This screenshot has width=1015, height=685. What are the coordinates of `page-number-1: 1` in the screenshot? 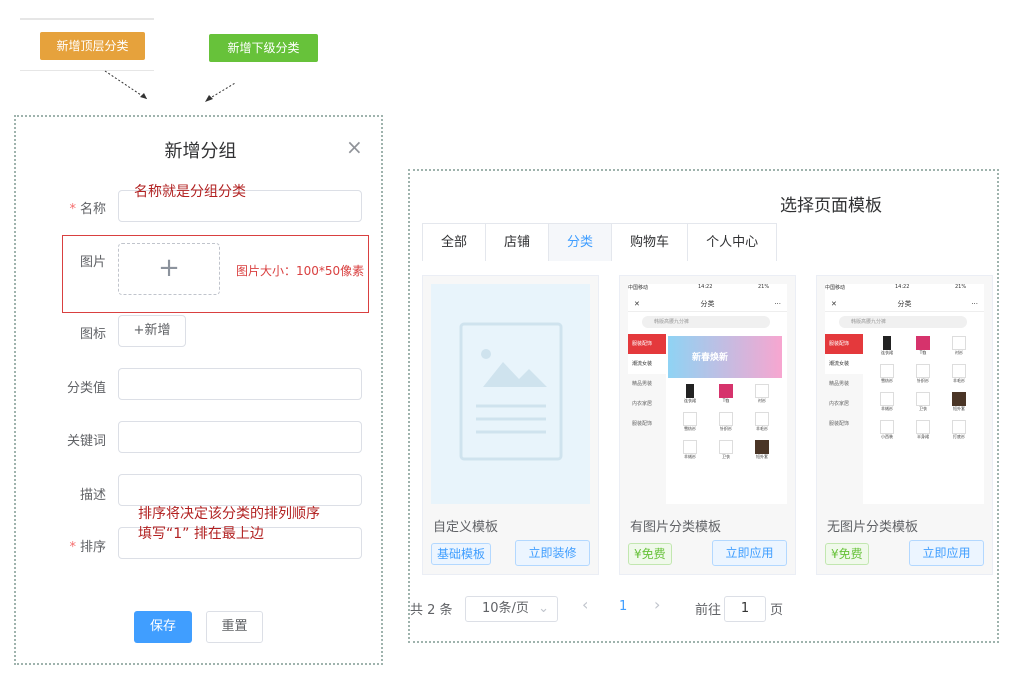 It's located at (623, 606).